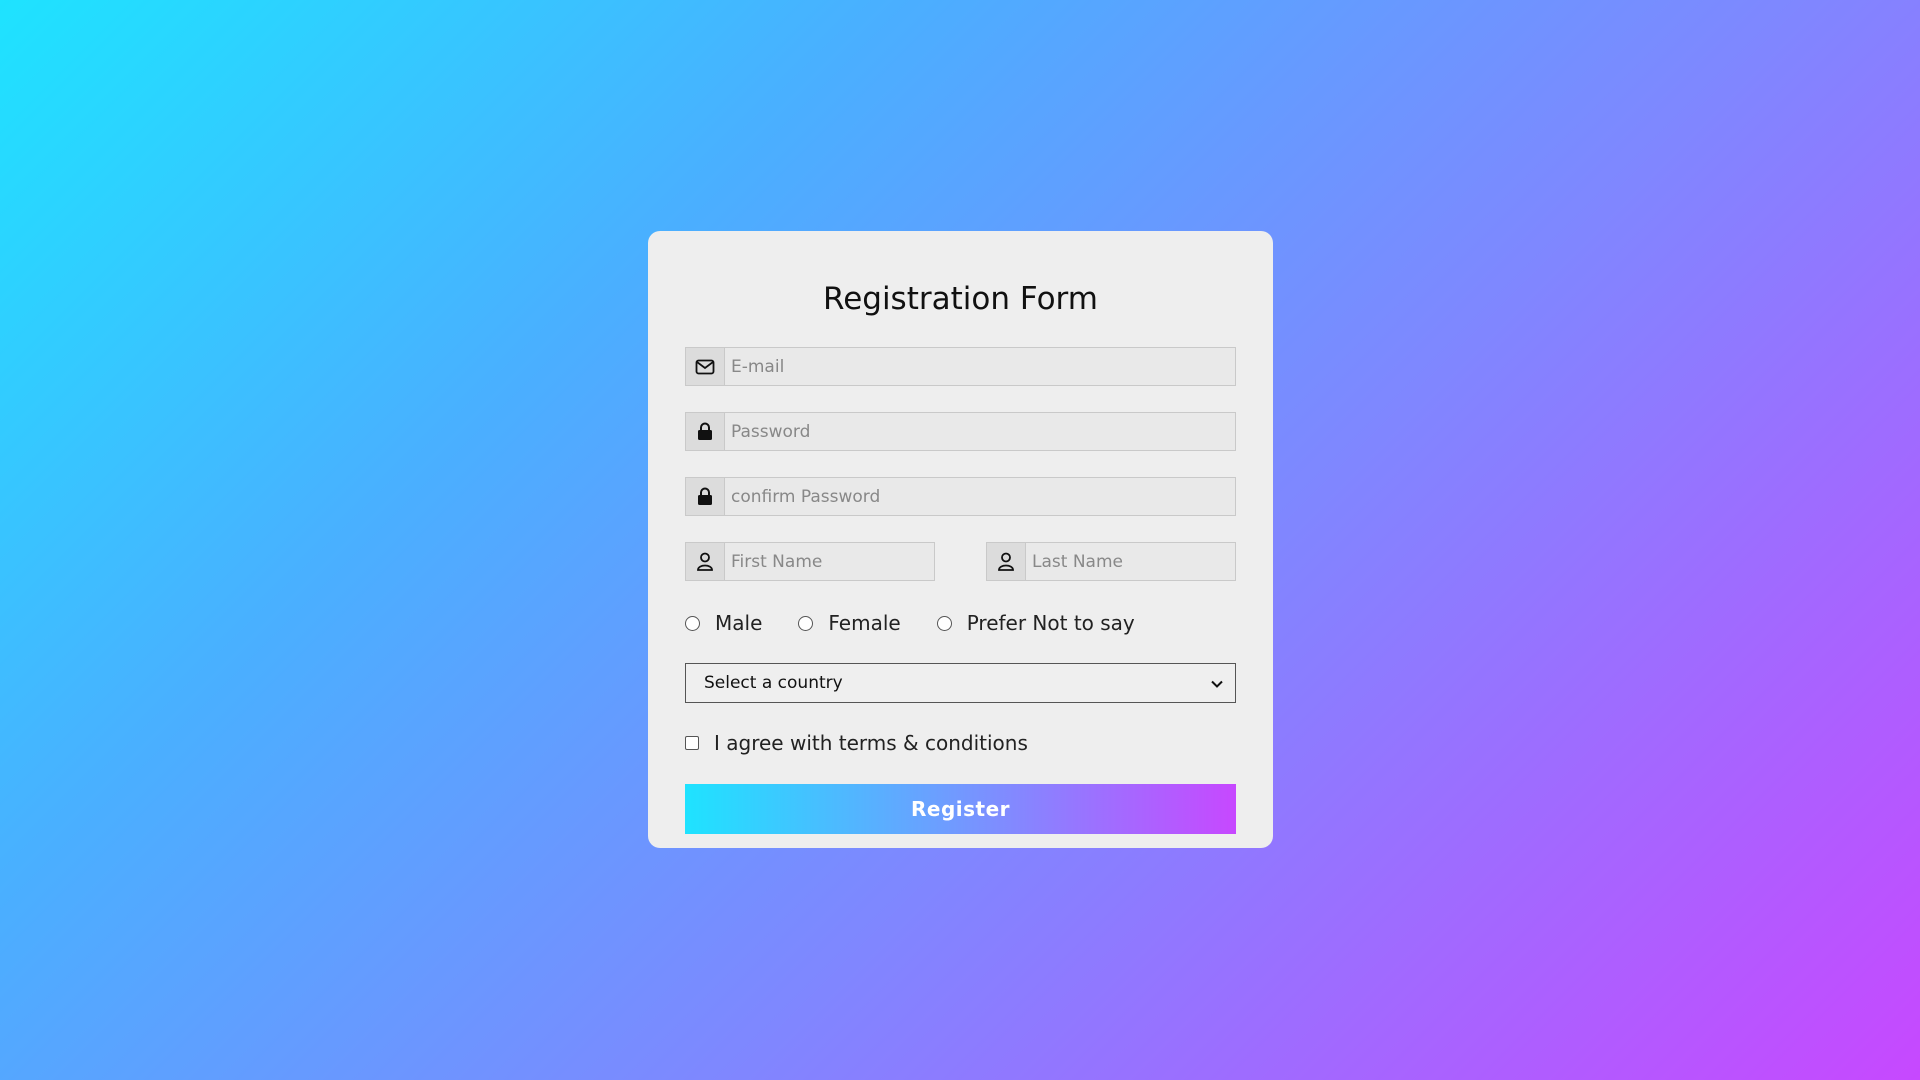  Describe the element at coordinates (864, 623) in the screenshot. I see `radio-female-label: Female` at that location.